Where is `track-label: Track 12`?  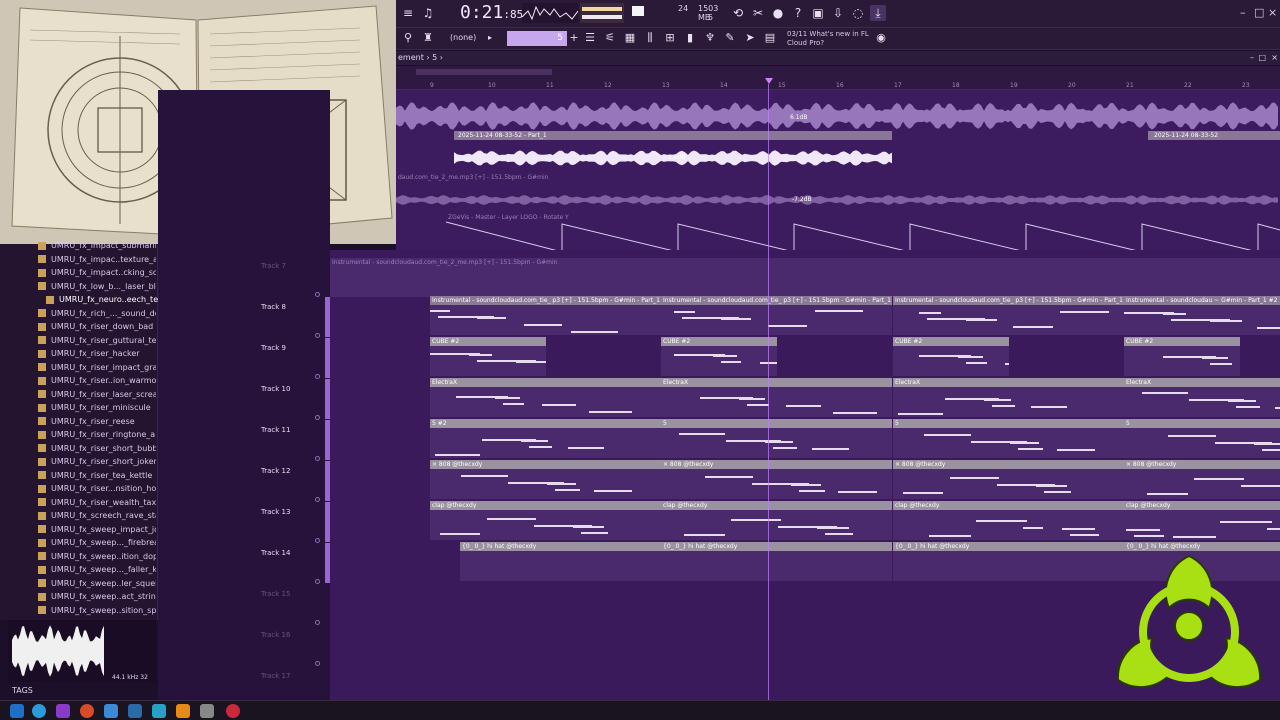
track-label: Track 12 is located at coordinates (275, 471).